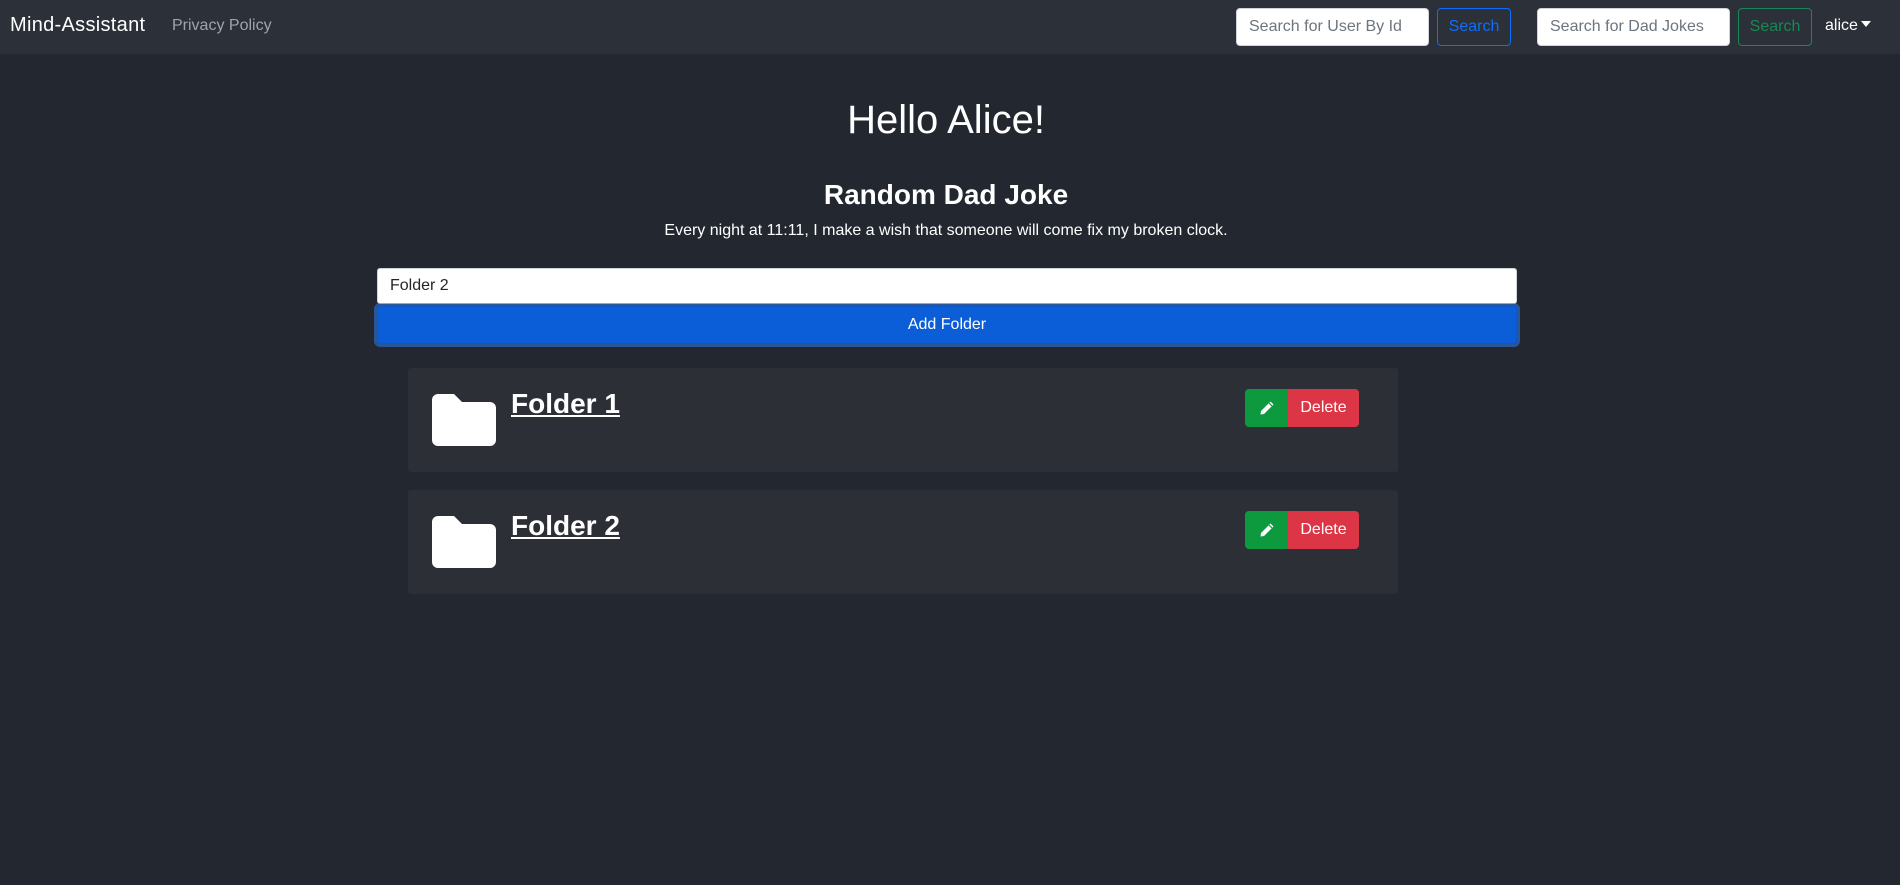 This screenshot has width=1900, height=885. Describe the element at coordinates (222, 26) in the screenshot. I see `privacy-policy-link: Privacy Policy` at that location.